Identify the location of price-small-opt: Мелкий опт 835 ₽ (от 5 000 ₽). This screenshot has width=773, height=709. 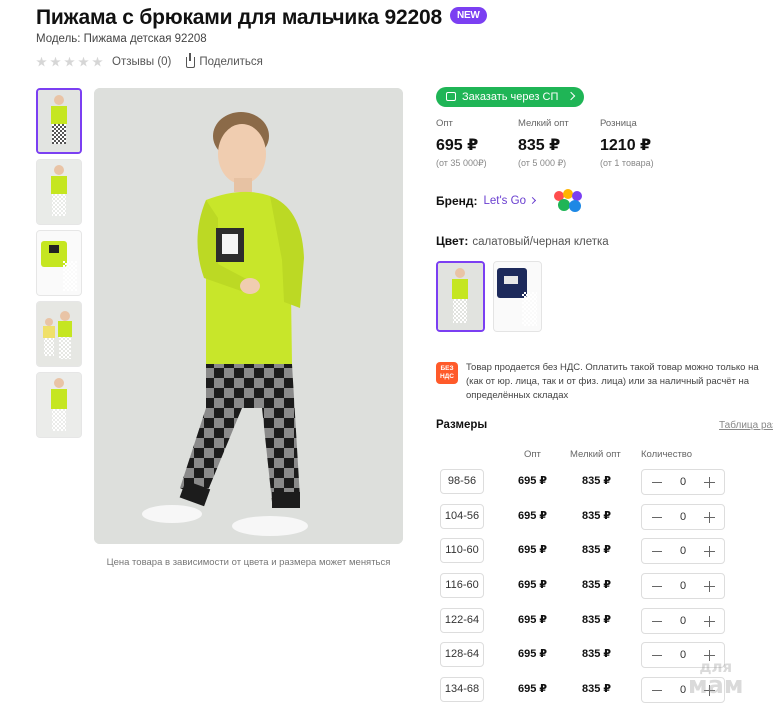
(559, 143).